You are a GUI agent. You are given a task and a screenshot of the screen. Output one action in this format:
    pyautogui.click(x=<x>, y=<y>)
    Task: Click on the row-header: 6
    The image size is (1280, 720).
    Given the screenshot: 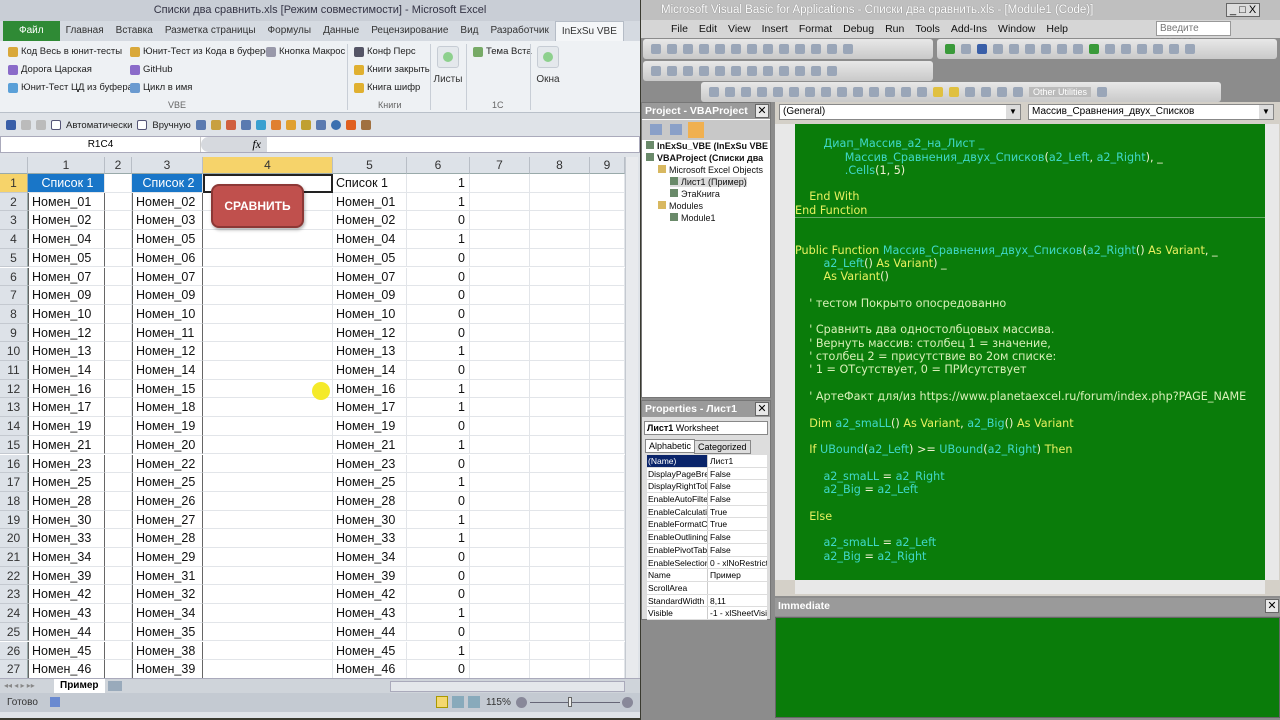 What is the action you would take?
    pyautogui.click(x=14, y=277)
    